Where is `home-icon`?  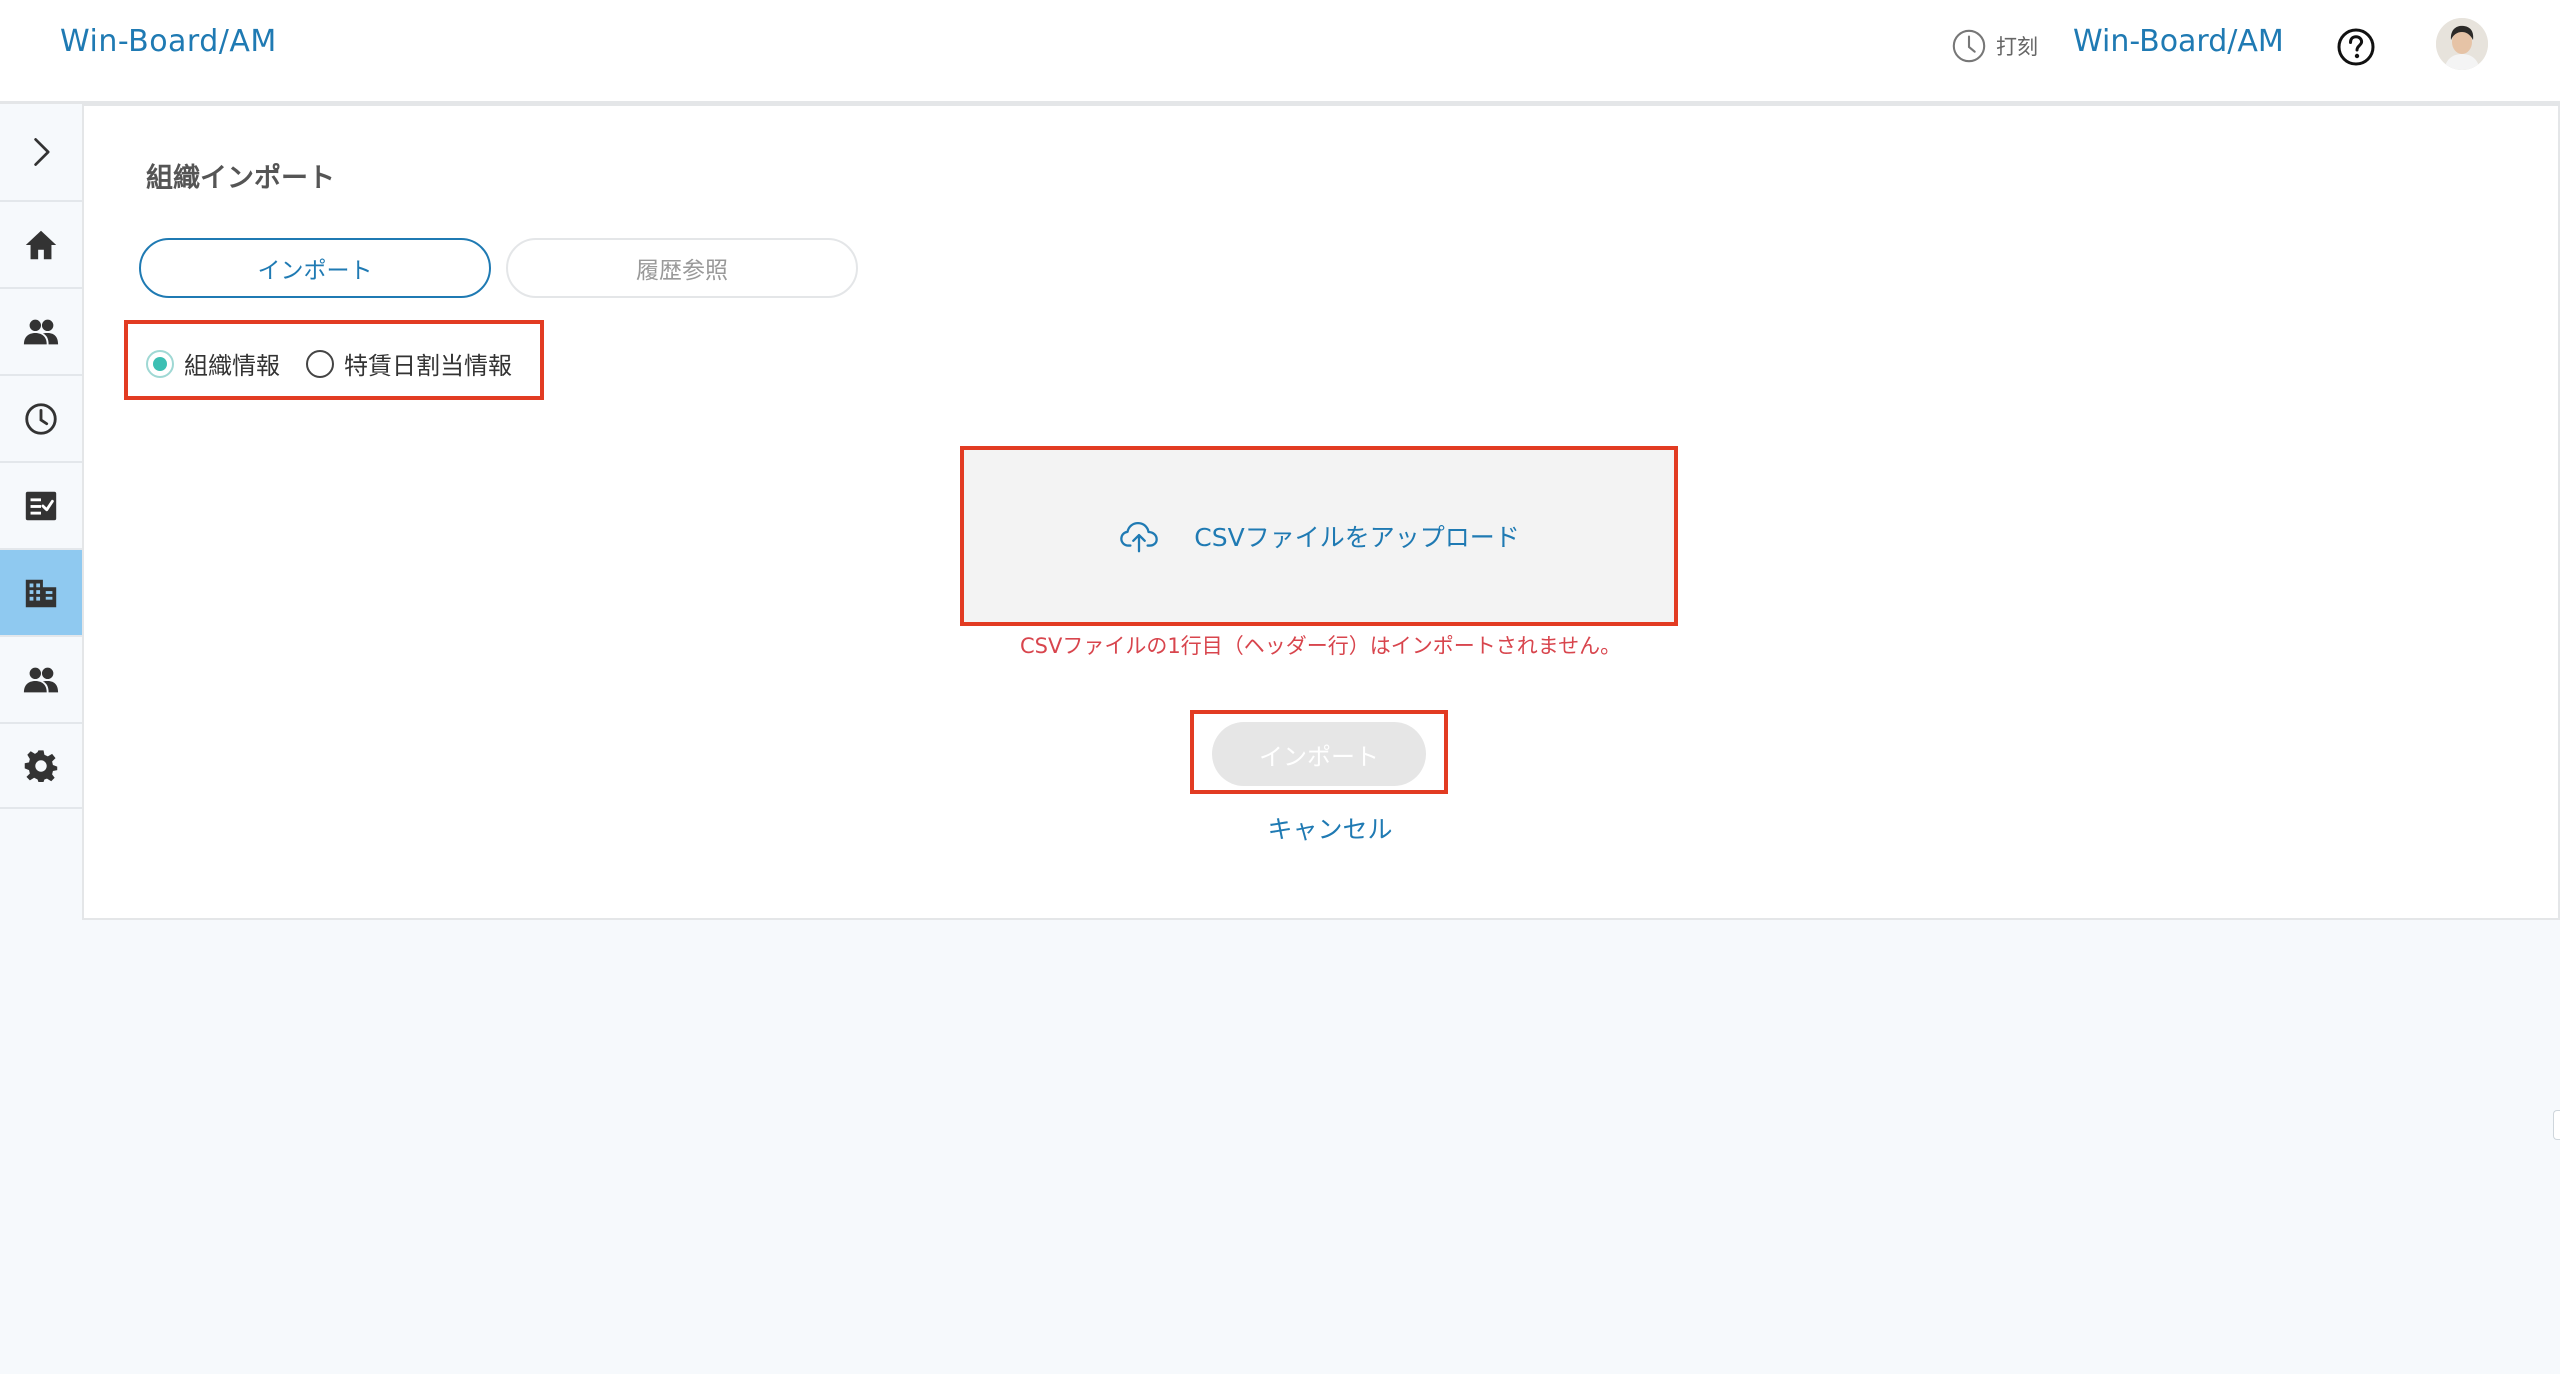 home-icon is located at coordinates (41, 244).